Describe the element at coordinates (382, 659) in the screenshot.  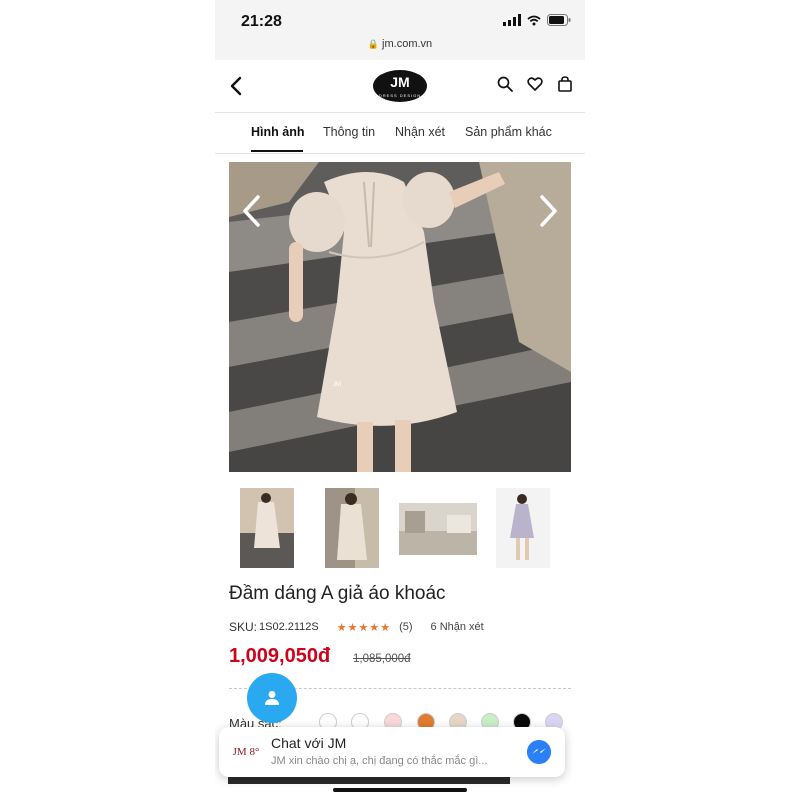
I see `original-price: 1,085,000đ` at that location.